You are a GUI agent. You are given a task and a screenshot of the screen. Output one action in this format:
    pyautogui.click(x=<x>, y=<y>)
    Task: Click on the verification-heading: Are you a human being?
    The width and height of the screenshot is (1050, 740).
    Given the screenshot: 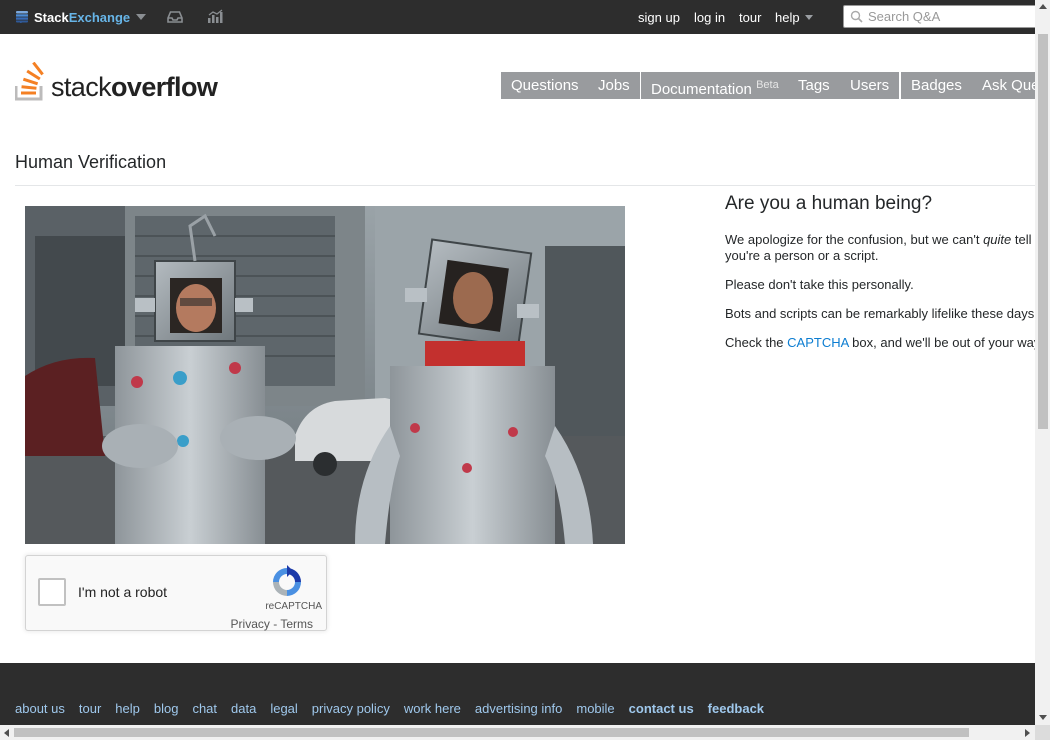 What is the action you would take?
    pyautogui.click(x=829, y=203)
    